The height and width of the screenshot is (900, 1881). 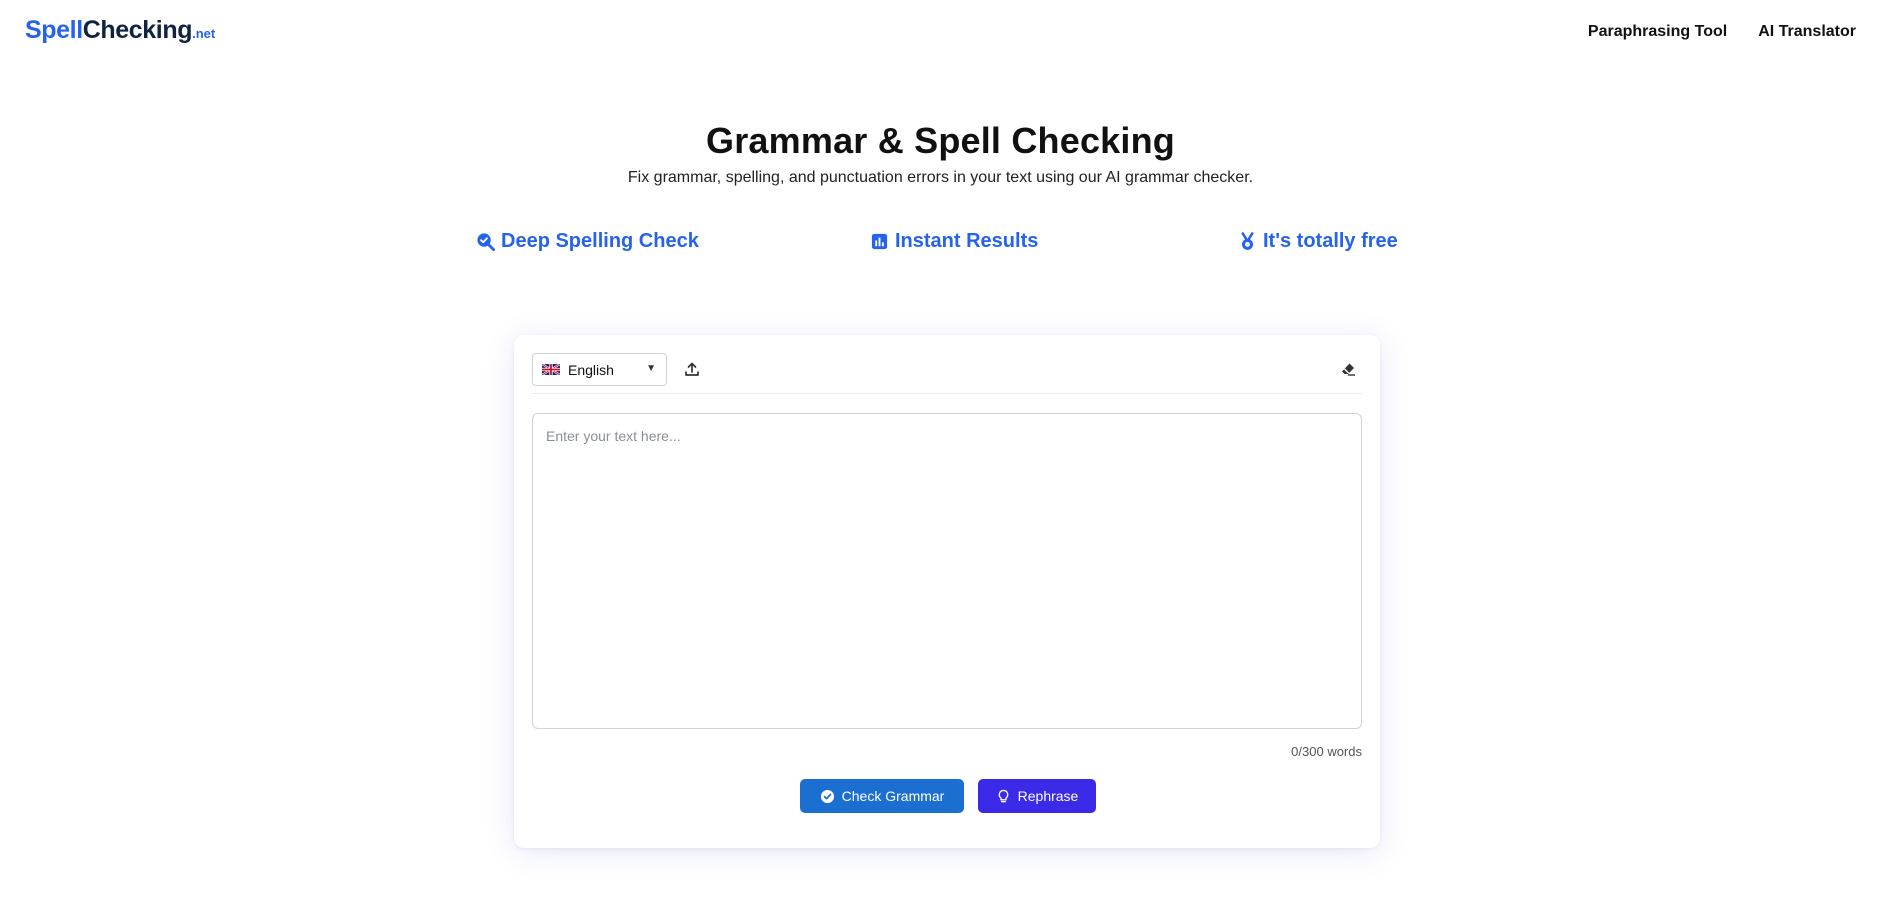 I want to click on feature-label: Deep Spelling Check, so click(x=600, y=241).